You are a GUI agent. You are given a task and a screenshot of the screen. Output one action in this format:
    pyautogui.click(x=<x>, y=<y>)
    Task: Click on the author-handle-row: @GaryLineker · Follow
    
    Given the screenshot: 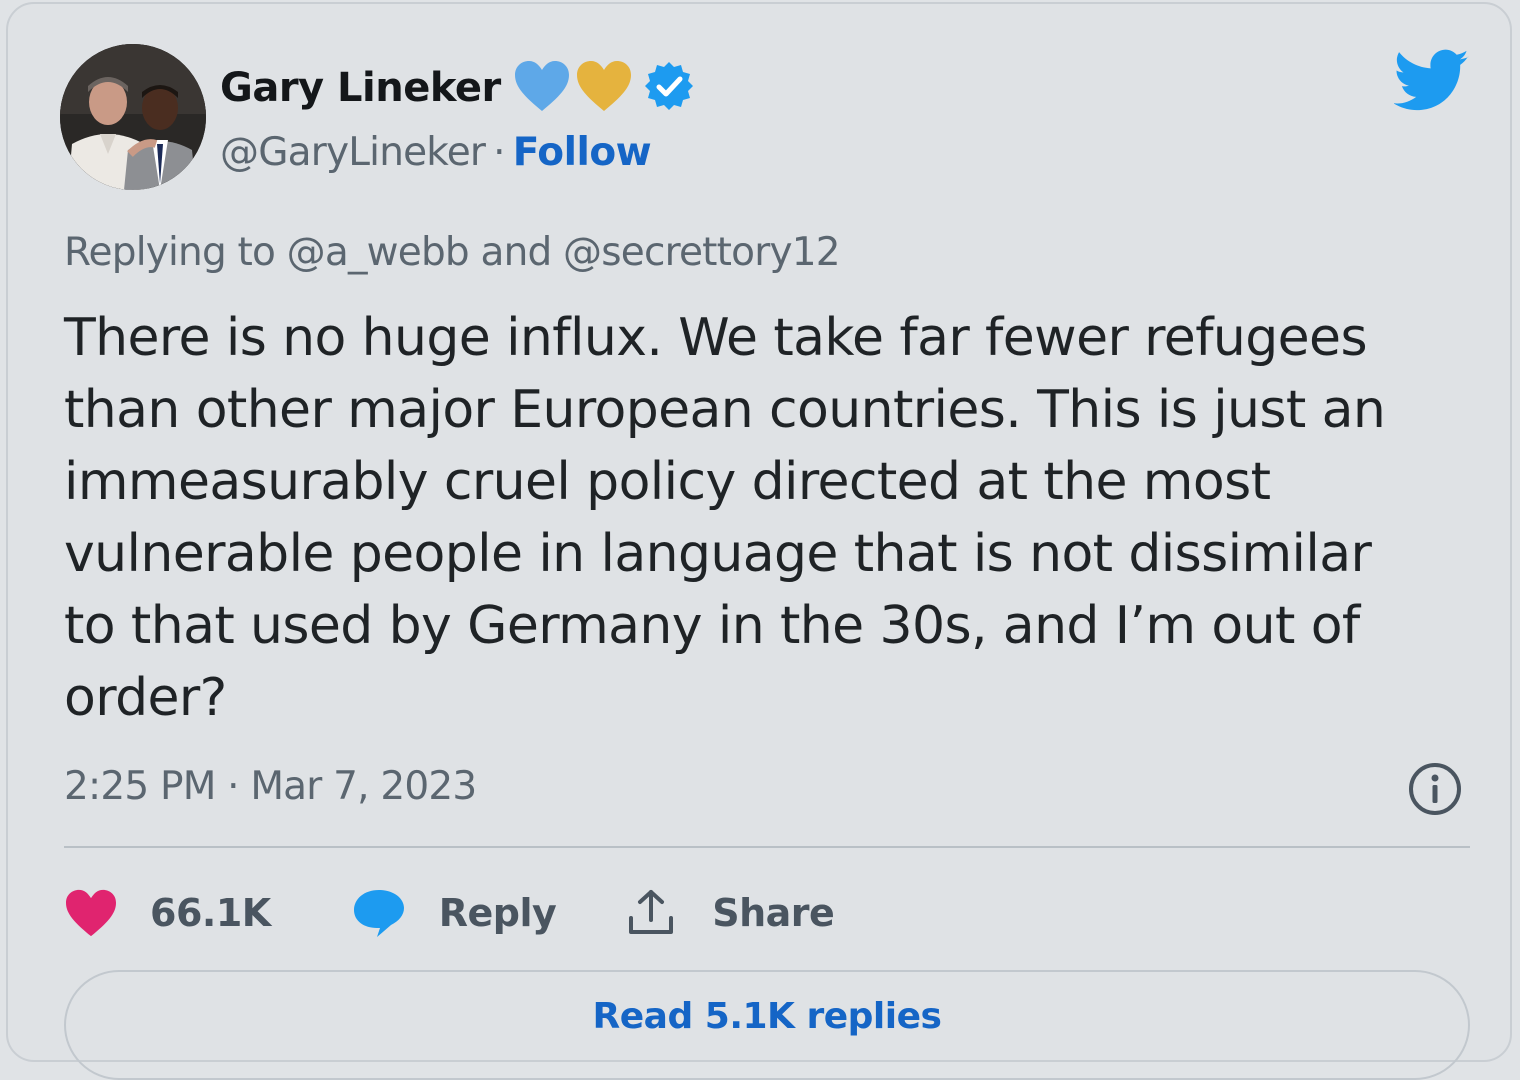 What is the action you would take?
    pyautogui.click(x=436, y=152)
    